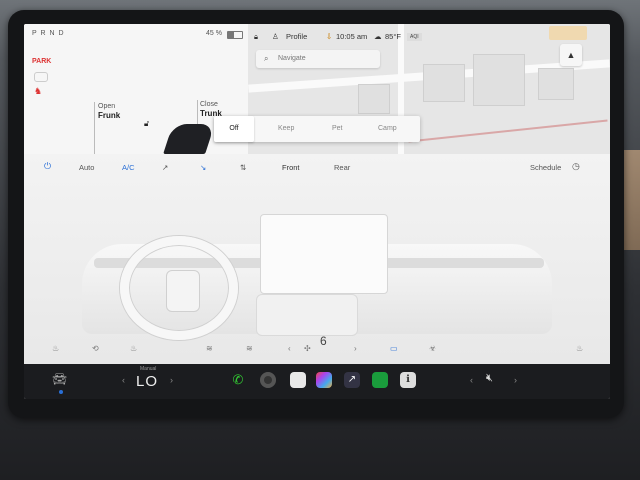  Describe the element at coordinates (107, 106) in the screenshot. I see `frunk-action: Open` at that location.